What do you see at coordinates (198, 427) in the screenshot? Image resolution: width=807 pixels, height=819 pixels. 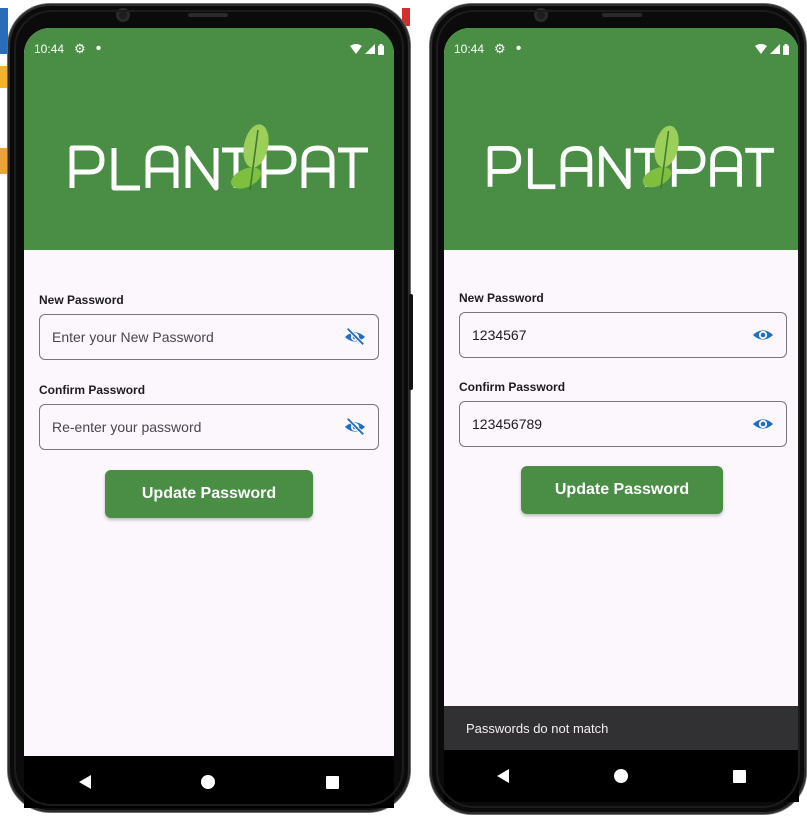 I see `confirm-password-placeholder: Re-enter your password` at bounding box center [198, 427].